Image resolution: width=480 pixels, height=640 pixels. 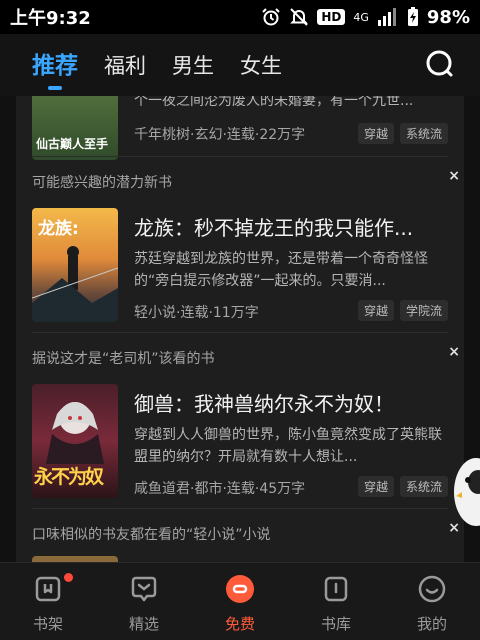 I want to click on nav-featured: 精选, so click(x=144, y=601).